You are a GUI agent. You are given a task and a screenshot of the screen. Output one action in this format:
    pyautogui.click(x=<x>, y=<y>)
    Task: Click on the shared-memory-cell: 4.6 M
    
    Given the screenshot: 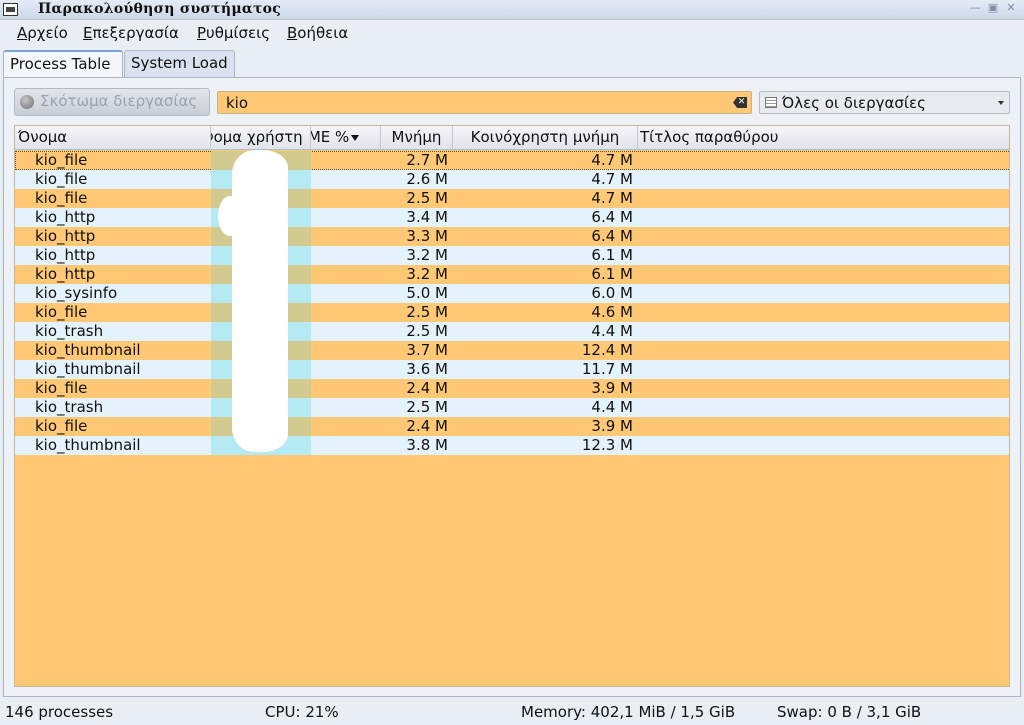 What is the action you would take?
    pyautogui.click(x=612, y=312)
    